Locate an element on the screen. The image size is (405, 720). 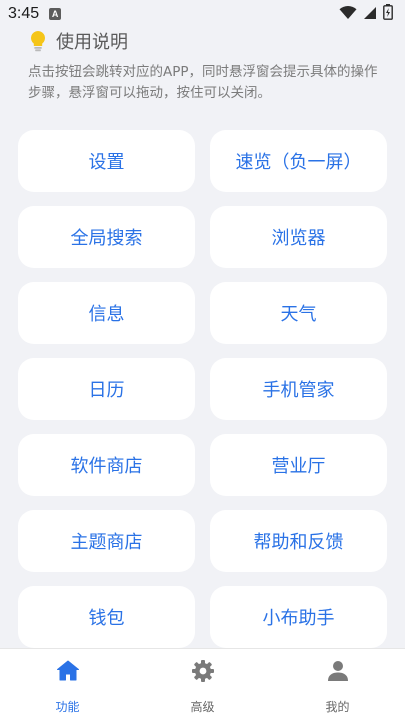
bottom-navigation: 功能 高级 我的 is located at coordinates (202, 684).